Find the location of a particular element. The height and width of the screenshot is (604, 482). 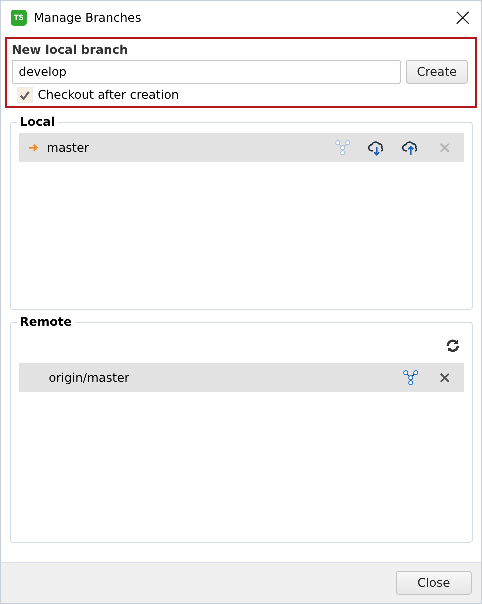

pull-button is located at coordinates (377, 147).